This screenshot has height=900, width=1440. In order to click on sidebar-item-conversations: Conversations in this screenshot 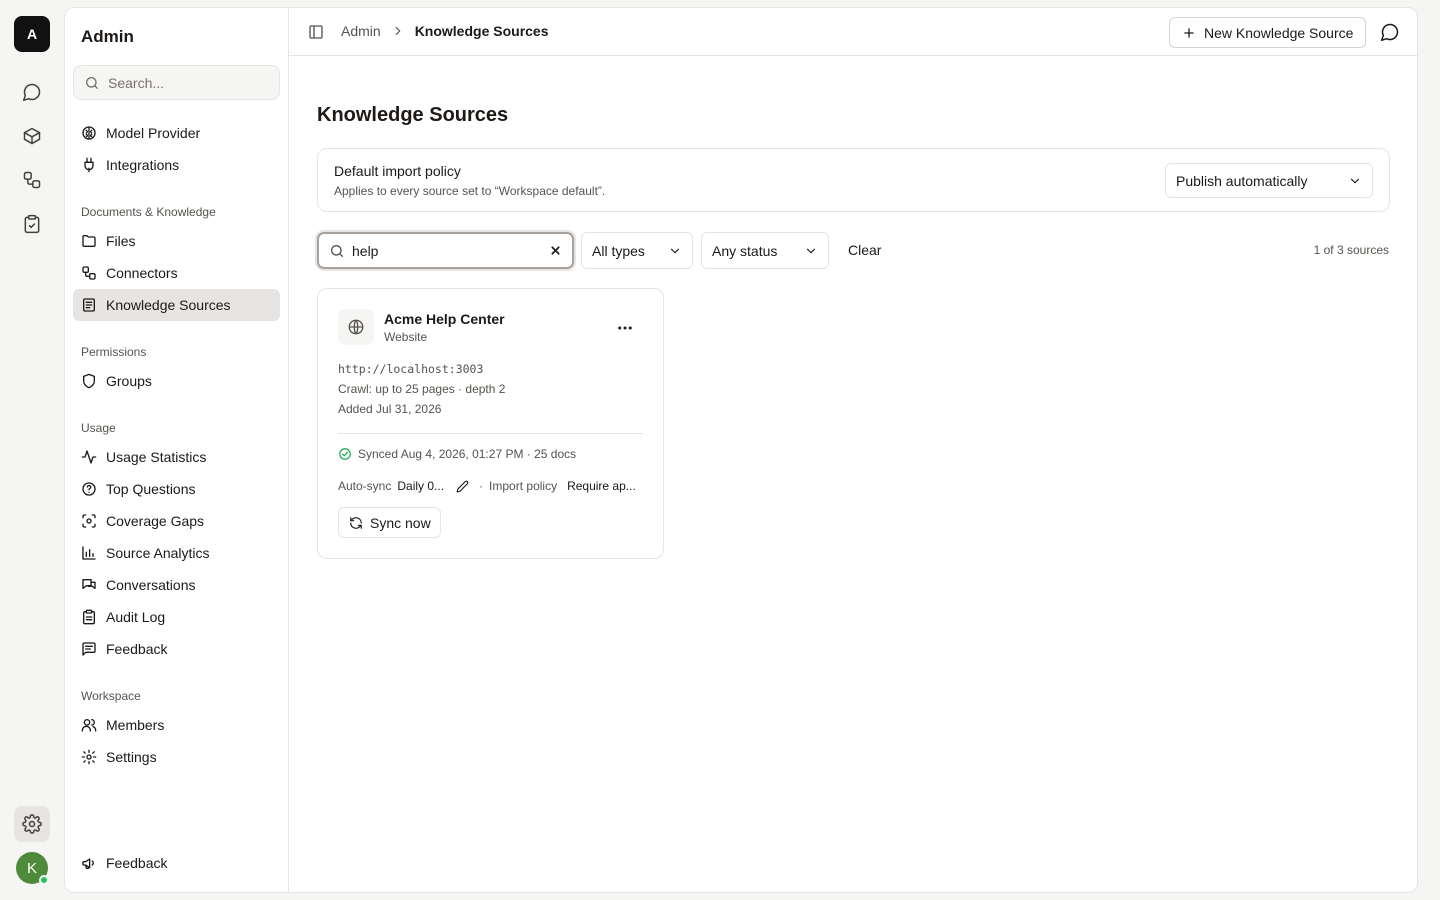, I will do `click(176, 585)`.